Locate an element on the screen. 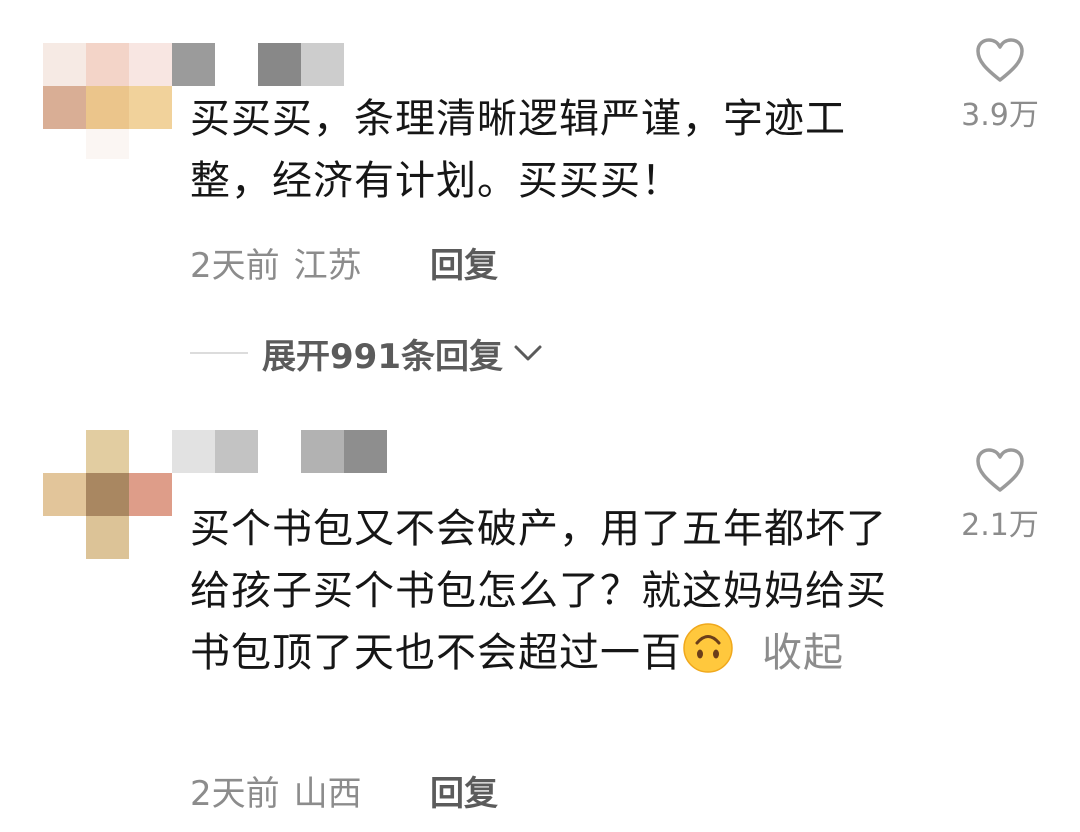 The height and width of the screenshot is (832, 1080). comment-meta: 2天前 山西 is located at coordinates (276, 790).